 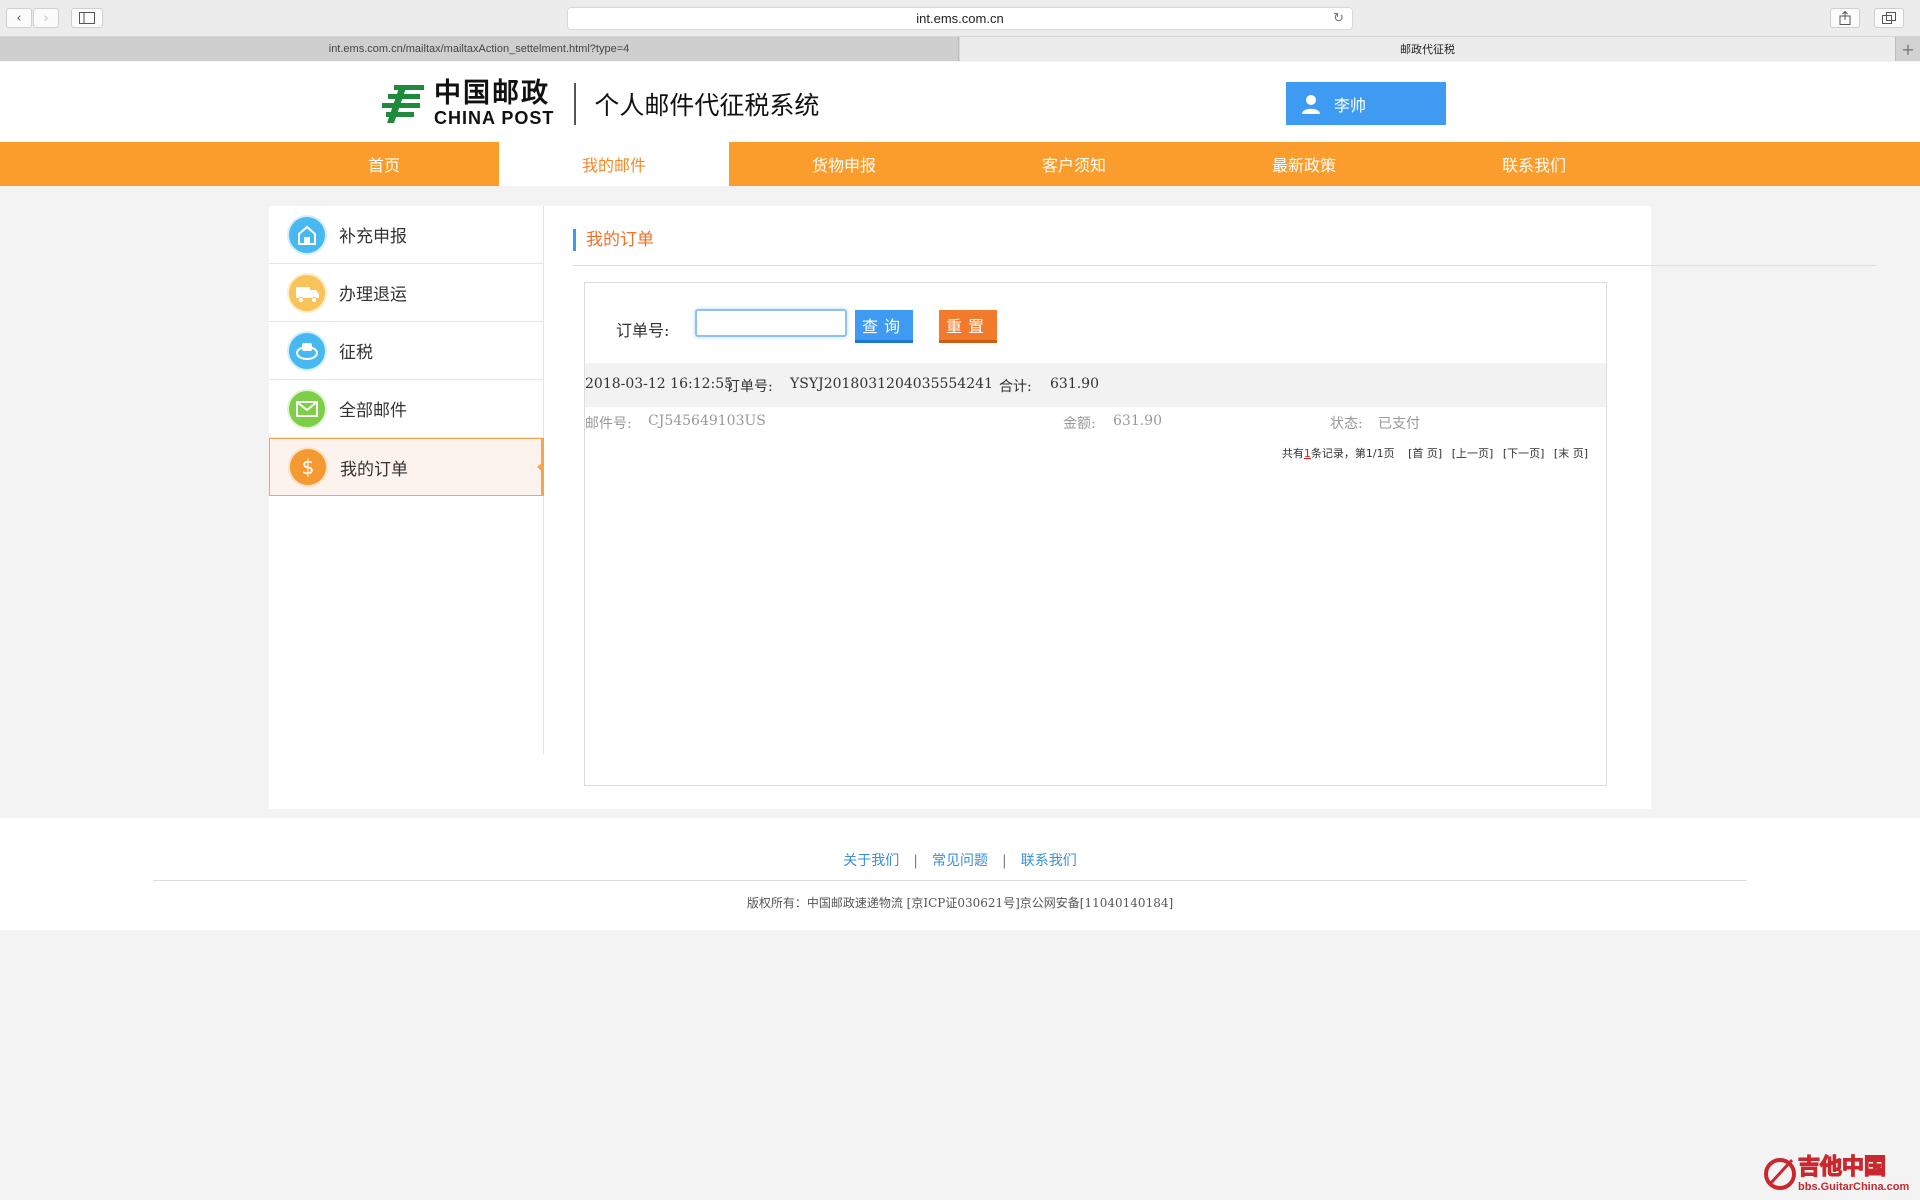 I want to click on user-name: 李帅, so click(x=1350, y=105).